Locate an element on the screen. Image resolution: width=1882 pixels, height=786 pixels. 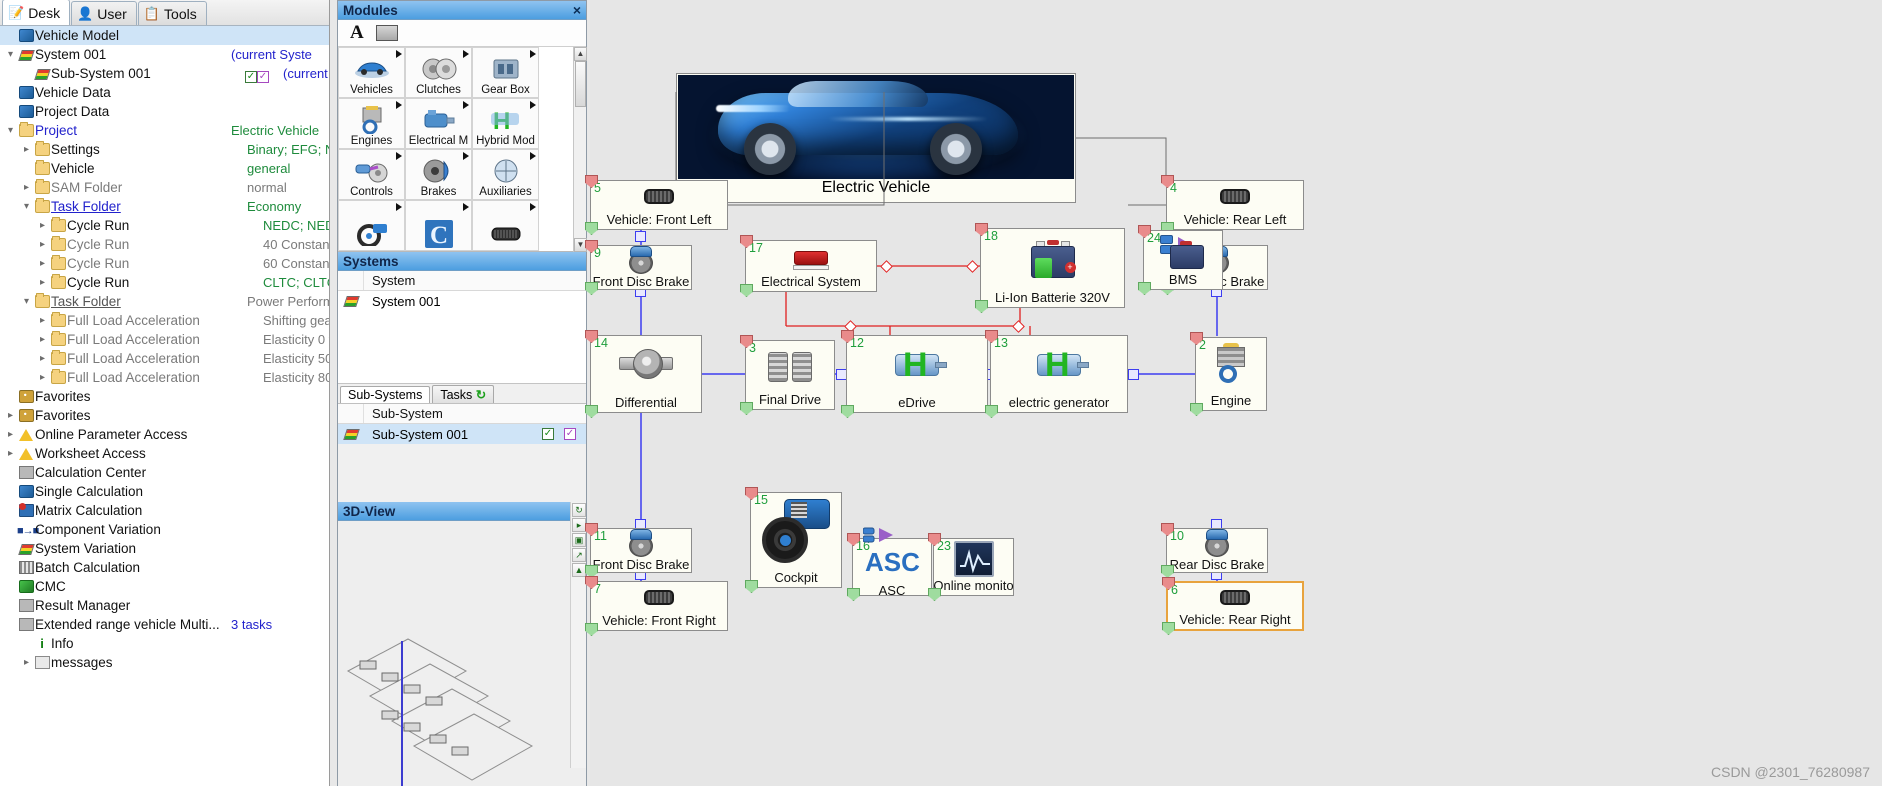
connector-square is located at coordinates (1133, 374).